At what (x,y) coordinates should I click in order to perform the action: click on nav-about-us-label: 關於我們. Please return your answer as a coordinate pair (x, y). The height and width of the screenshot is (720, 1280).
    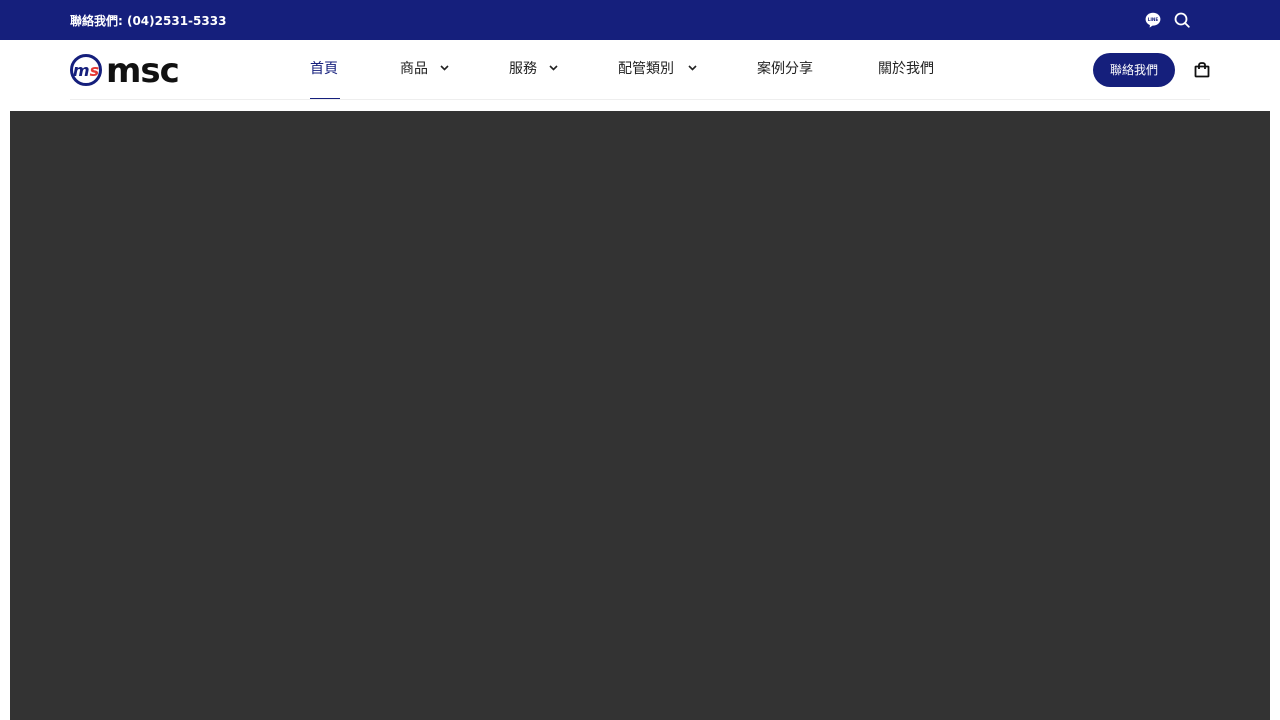
    Looking at the image, I should click on (906, 69).